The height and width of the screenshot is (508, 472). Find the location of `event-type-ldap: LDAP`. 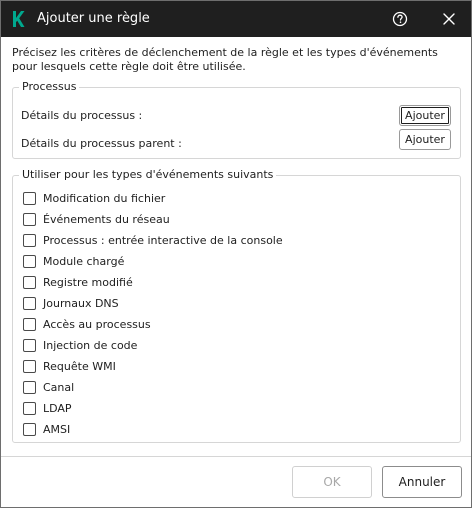

event-type-ldap: LDAP is located at coordinates (47, 408).